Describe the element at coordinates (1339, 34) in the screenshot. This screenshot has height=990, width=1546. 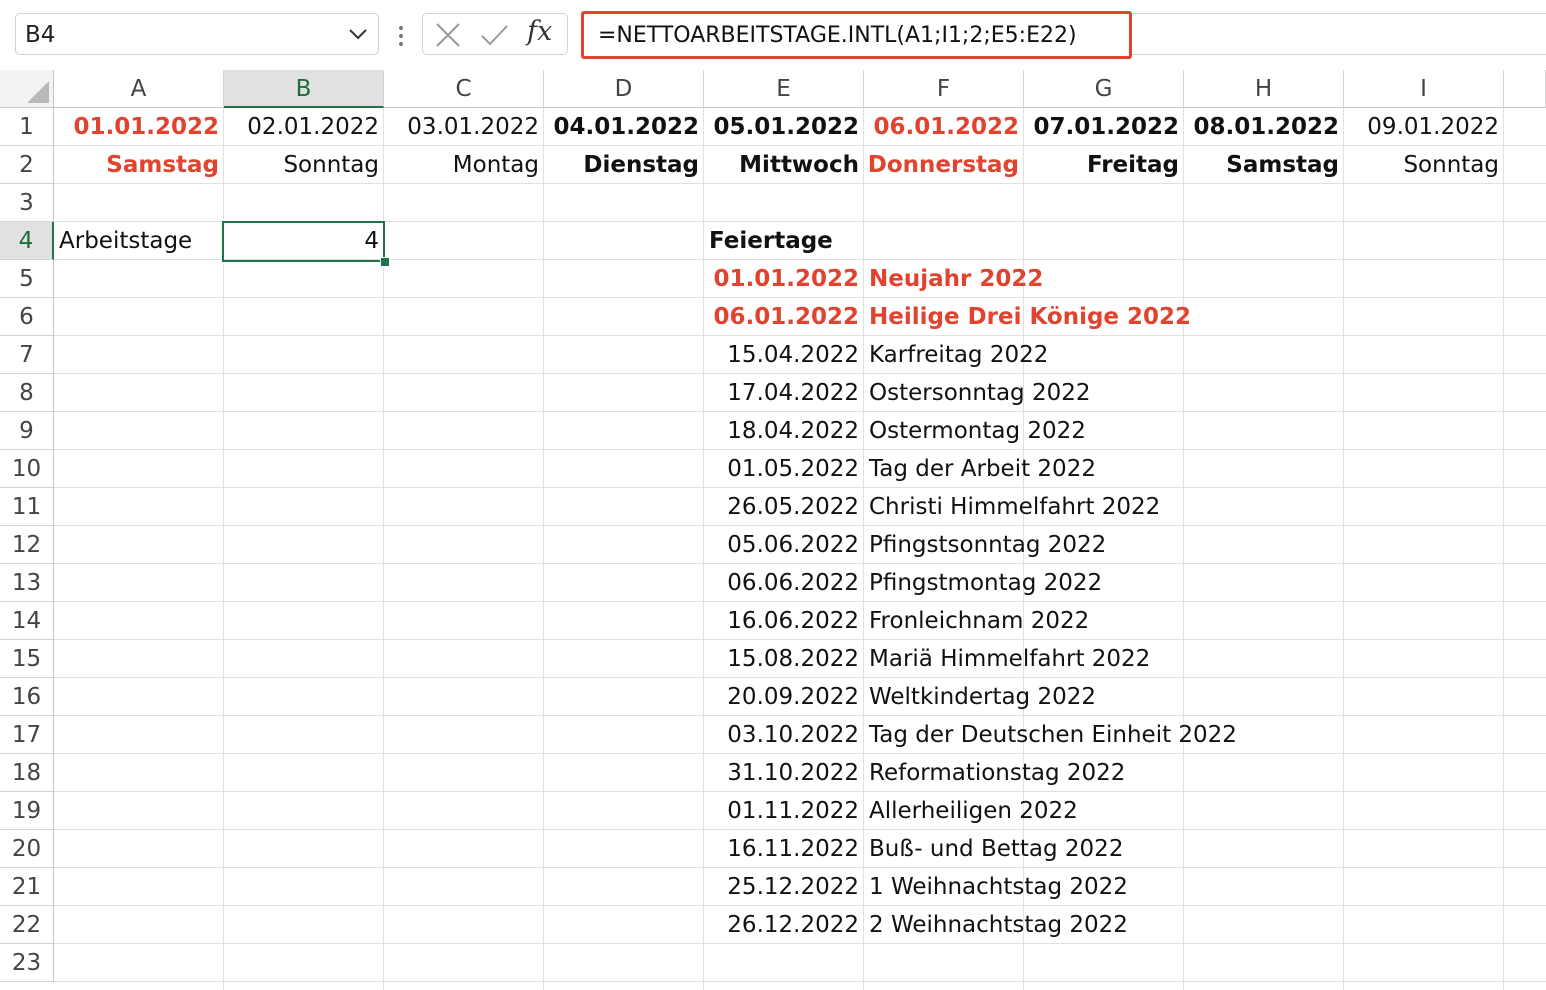
I see `formula-input-extension` at that location.